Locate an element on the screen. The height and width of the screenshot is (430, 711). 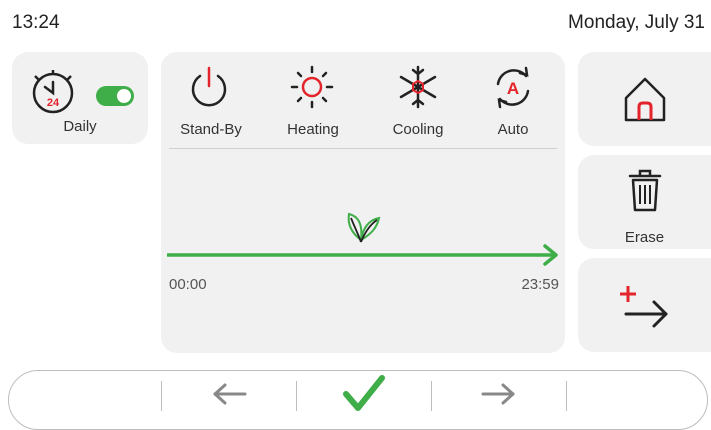
snowflake-icon is located at coordinates (418, 87).